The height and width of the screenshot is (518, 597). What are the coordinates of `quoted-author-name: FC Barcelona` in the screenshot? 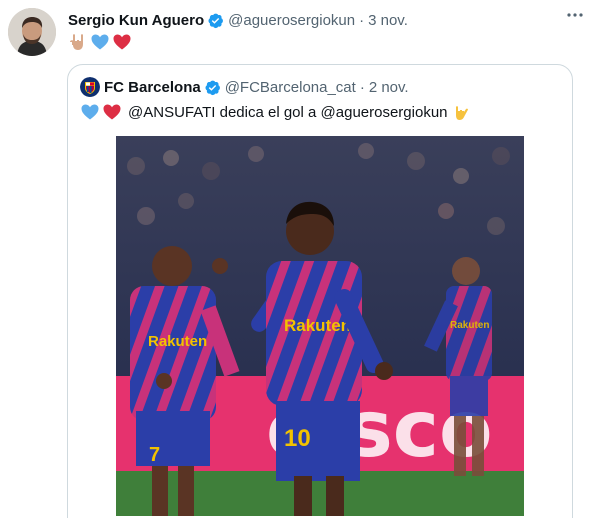 It's located at (152, 87).